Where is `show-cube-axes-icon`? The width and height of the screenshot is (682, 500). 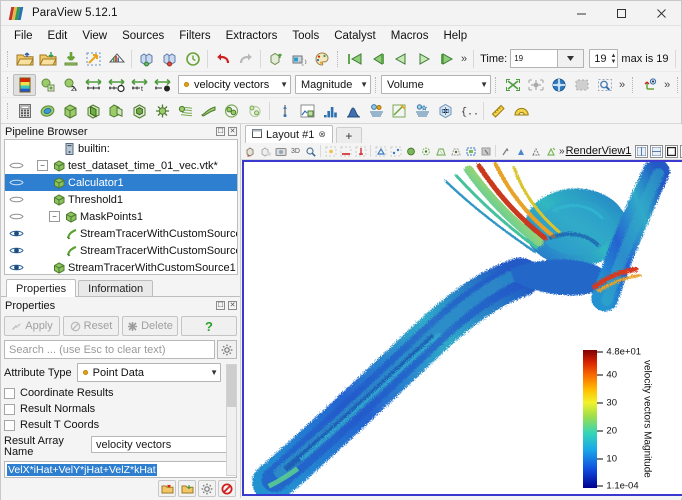
show-cube-axes-icon is located at coordinates (345, 151).